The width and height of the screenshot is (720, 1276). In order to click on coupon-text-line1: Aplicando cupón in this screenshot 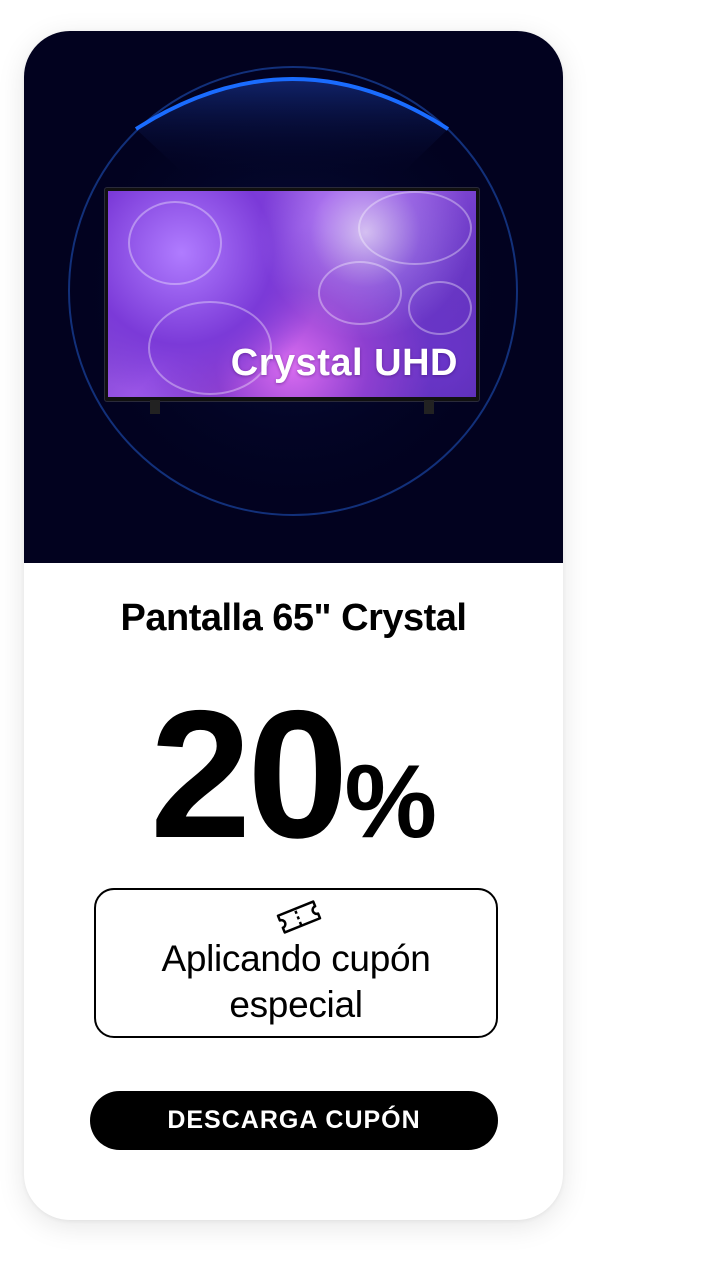, I will do `click(296, 958)`.